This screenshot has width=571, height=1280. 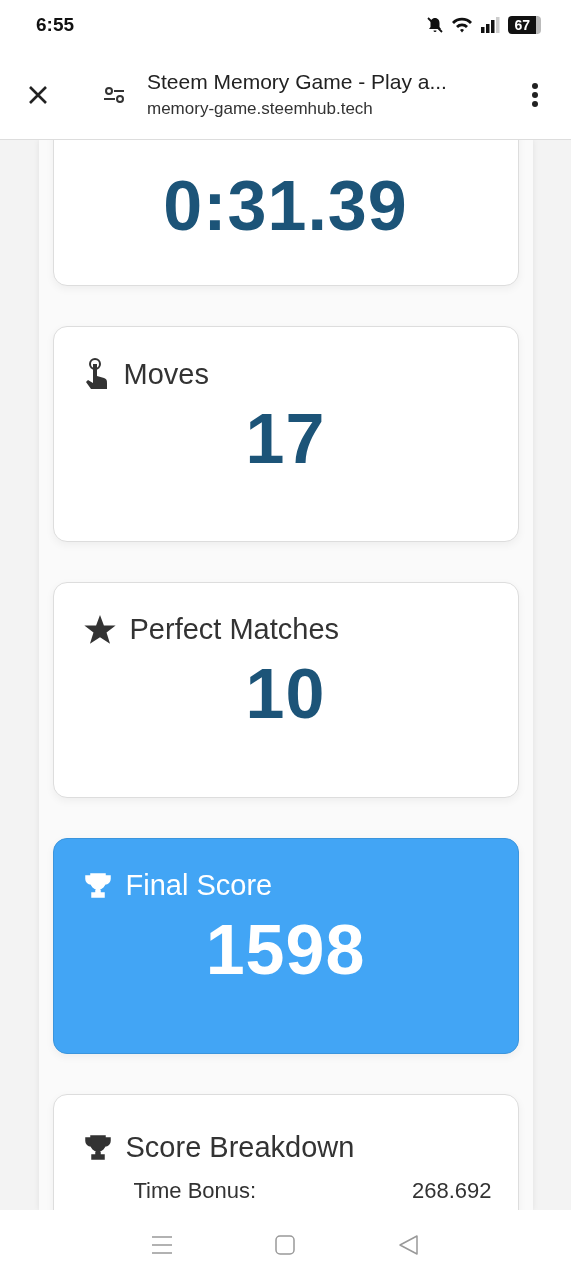 I want to click on card-title: Final Score, so click(x=199, y=885).